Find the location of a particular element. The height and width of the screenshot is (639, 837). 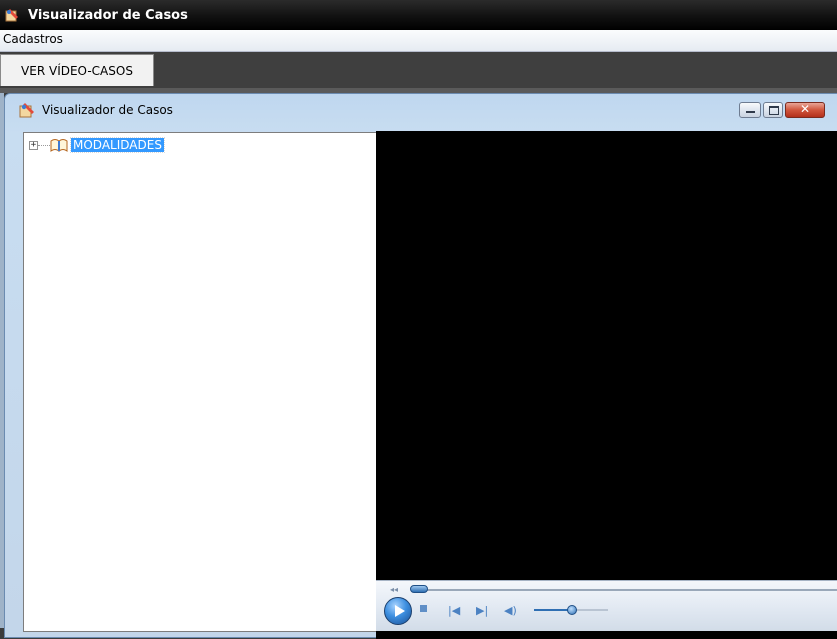

maximize-button is located at coordinates (773, 110).